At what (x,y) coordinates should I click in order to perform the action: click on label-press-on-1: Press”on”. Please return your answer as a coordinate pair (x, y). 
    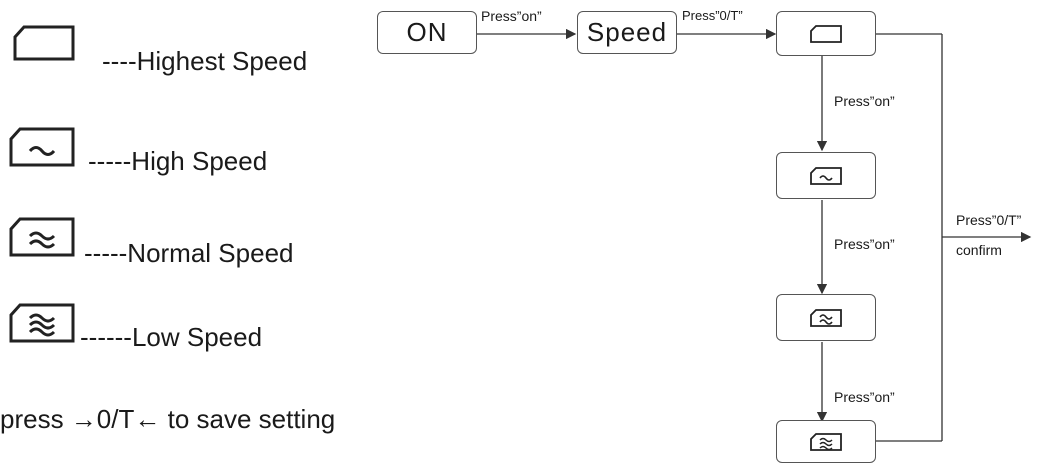
    Looking at the image, I should click on (864, 101).